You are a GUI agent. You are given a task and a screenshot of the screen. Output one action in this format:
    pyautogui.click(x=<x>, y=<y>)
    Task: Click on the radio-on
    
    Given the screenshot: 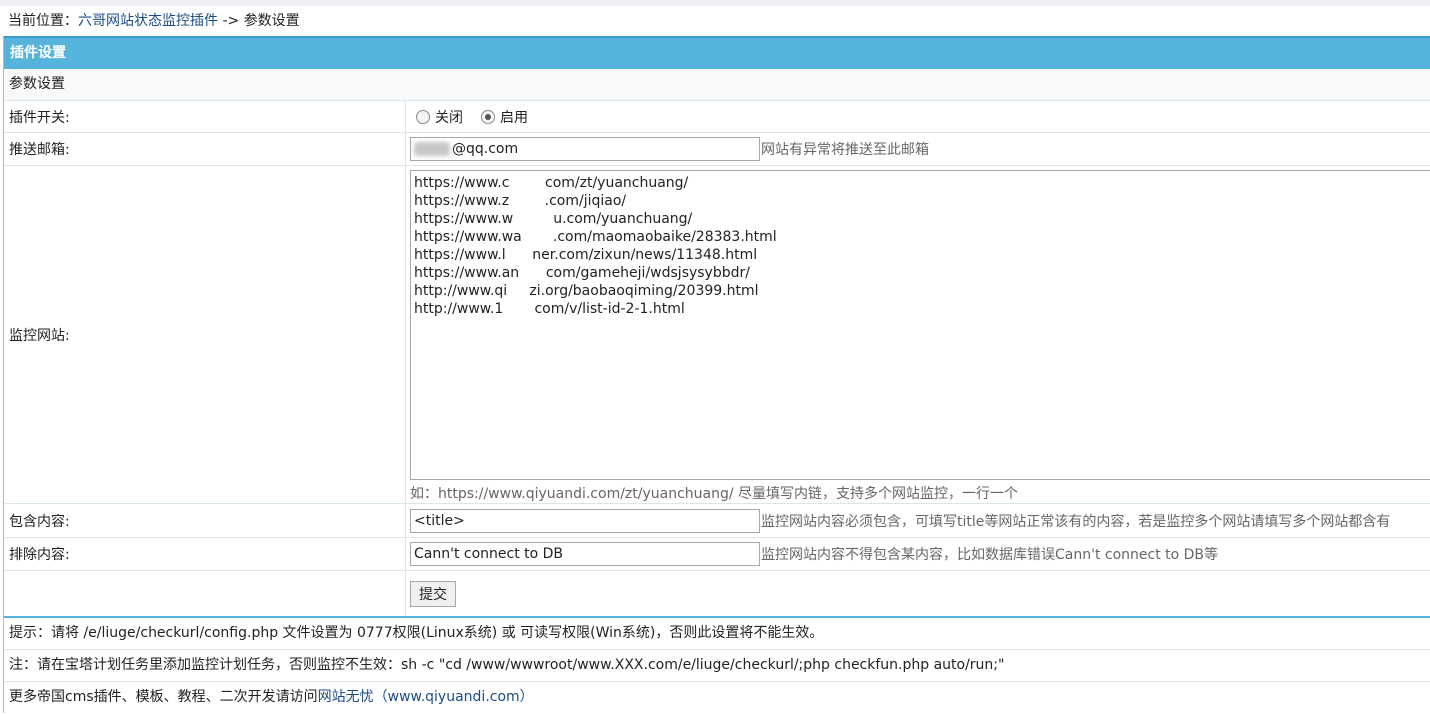 What is the action you would take?
    pyautogui.click(x=488, y=116)
    